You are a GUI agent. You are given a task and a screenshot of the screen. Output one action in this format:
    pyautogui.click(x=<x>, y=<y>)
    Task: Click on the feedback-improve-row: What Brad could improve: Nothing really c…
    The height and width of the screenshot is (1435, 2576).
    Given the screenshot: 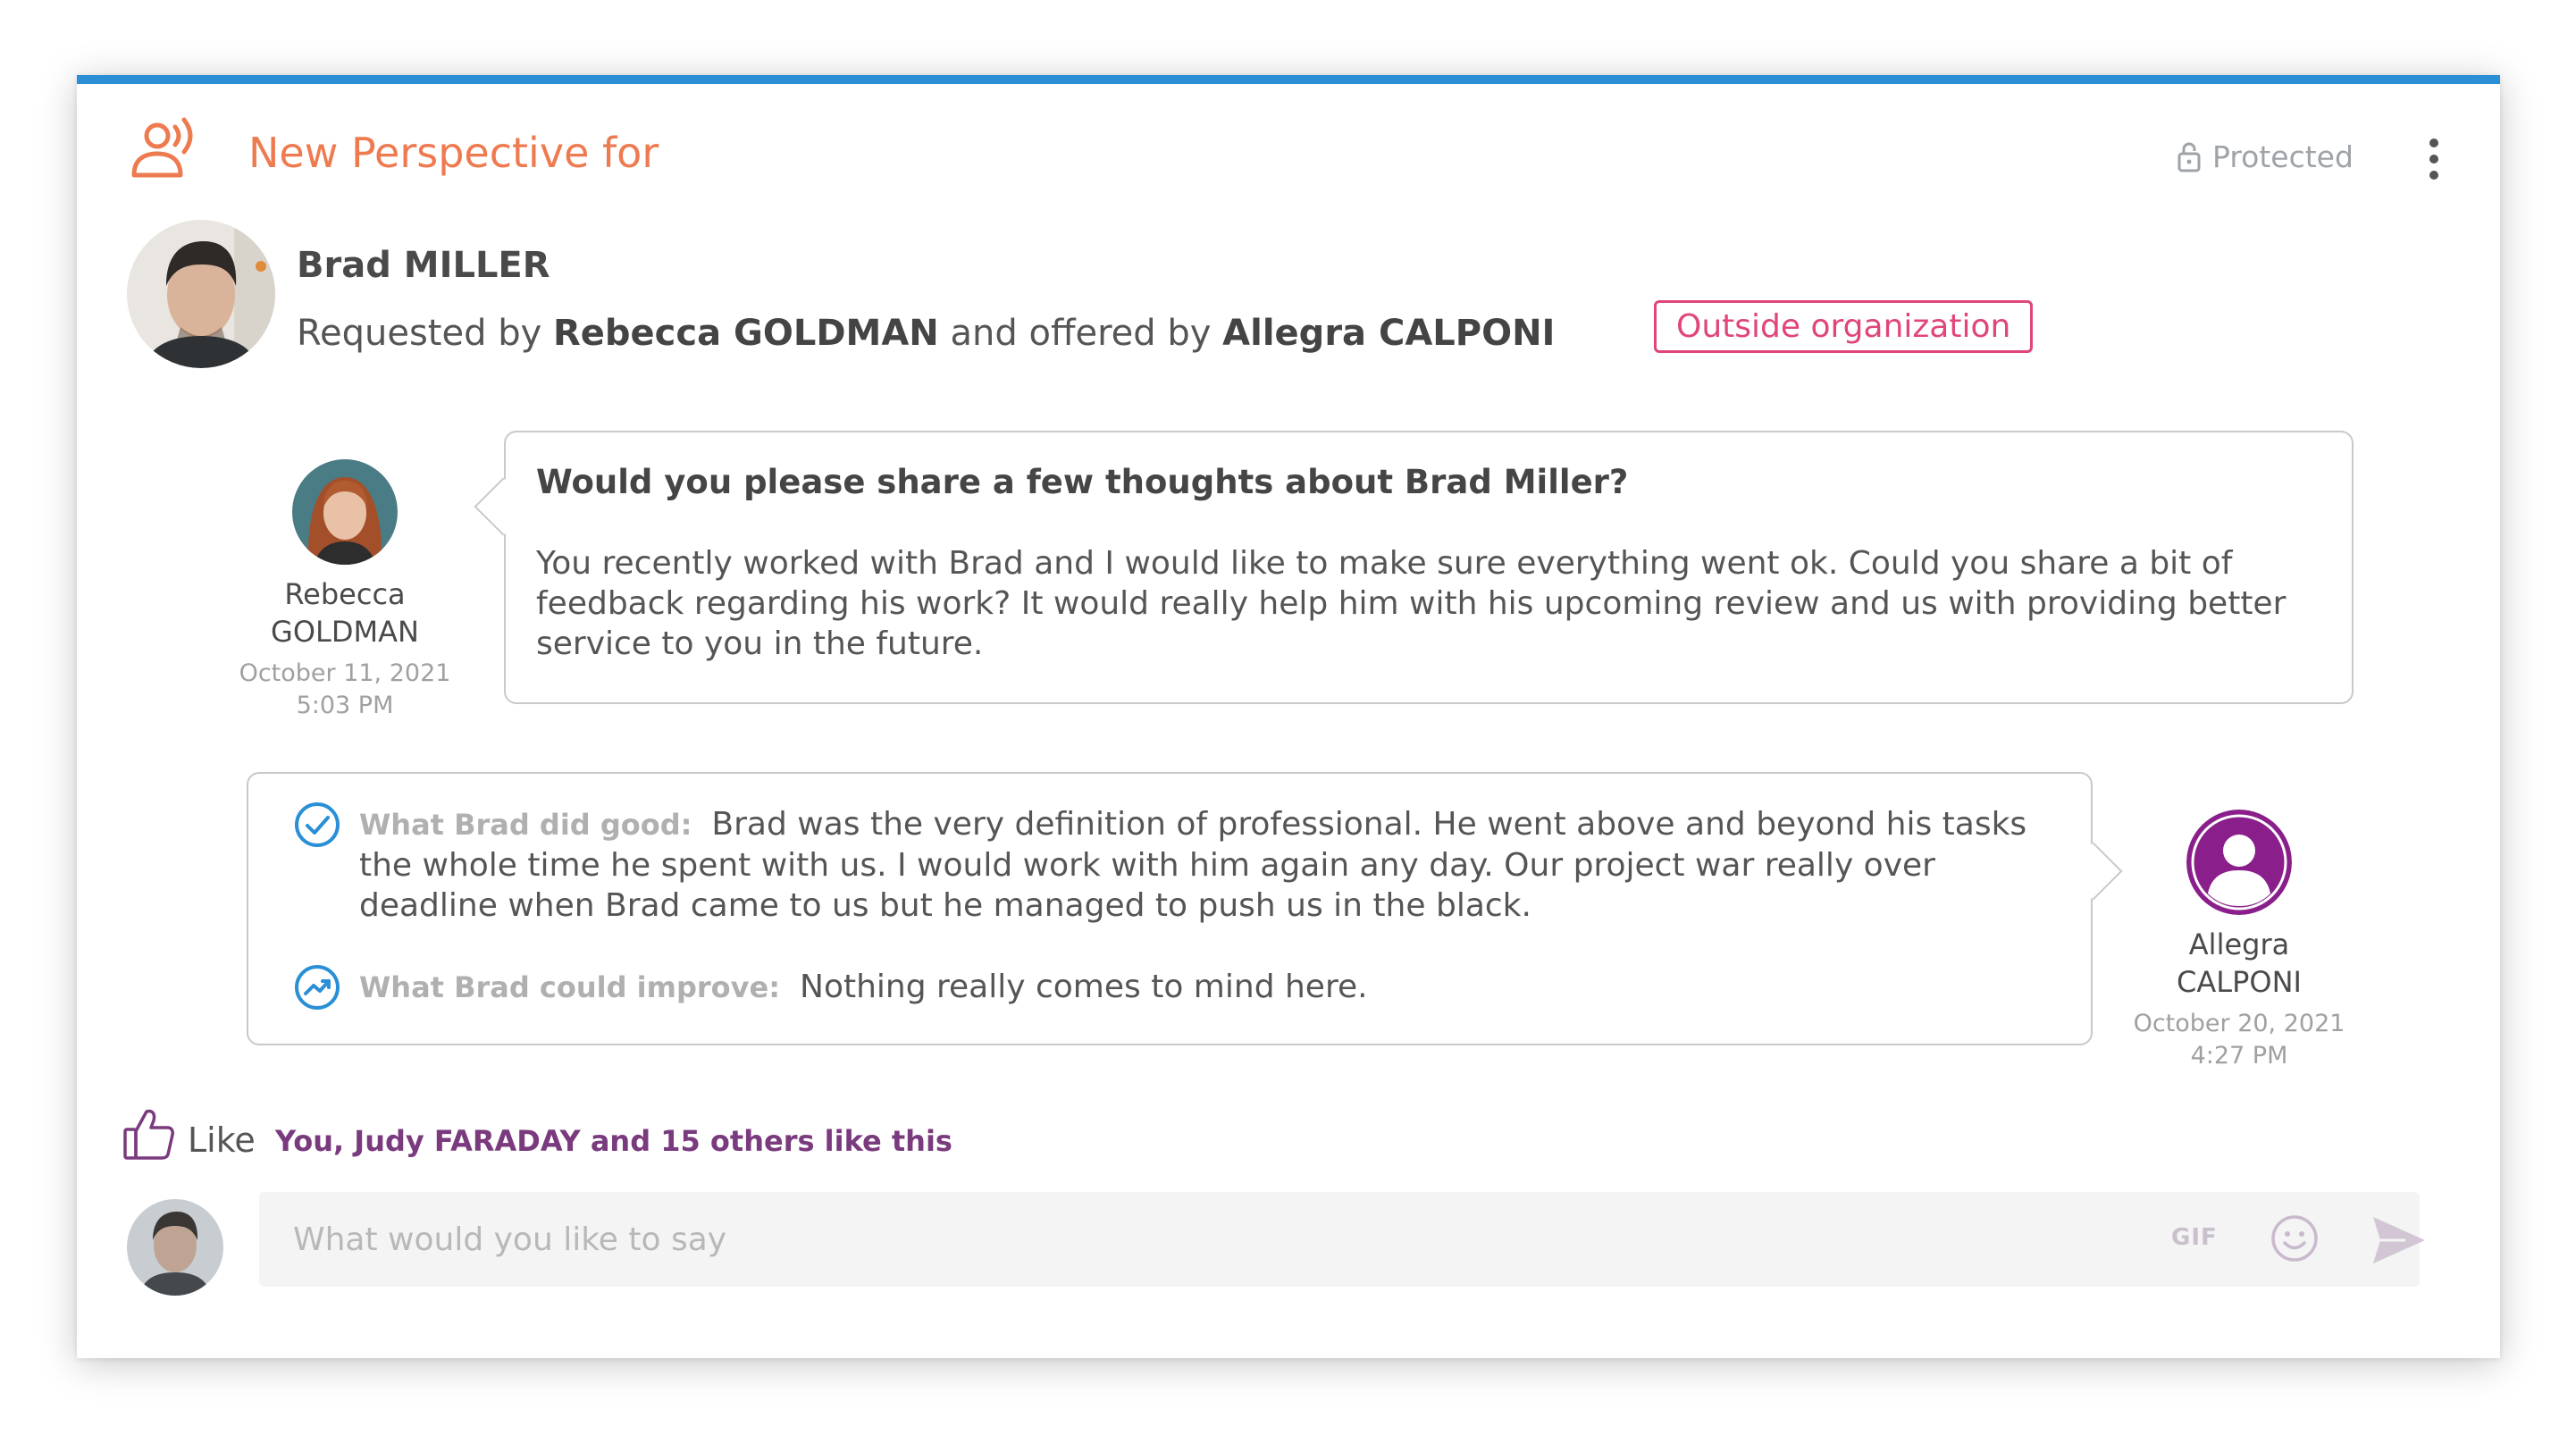 What is the action you would take?
    pyautogui.click(x=1179, y=988)
    